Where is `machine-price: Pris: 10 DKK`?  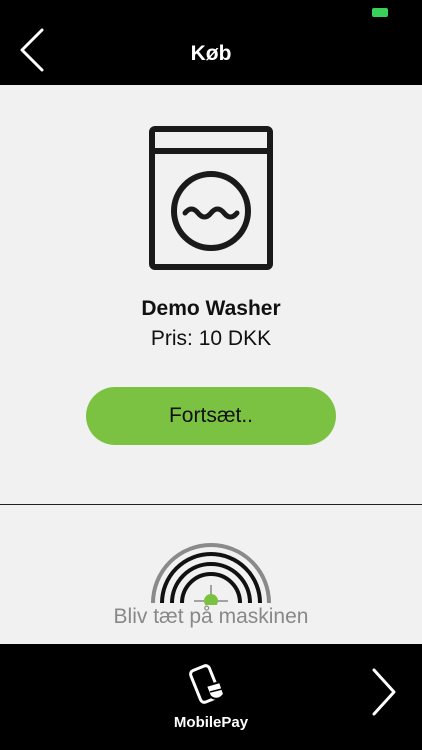 machine-price: Pris: 10 DKK is located at coordinates (211, 338).